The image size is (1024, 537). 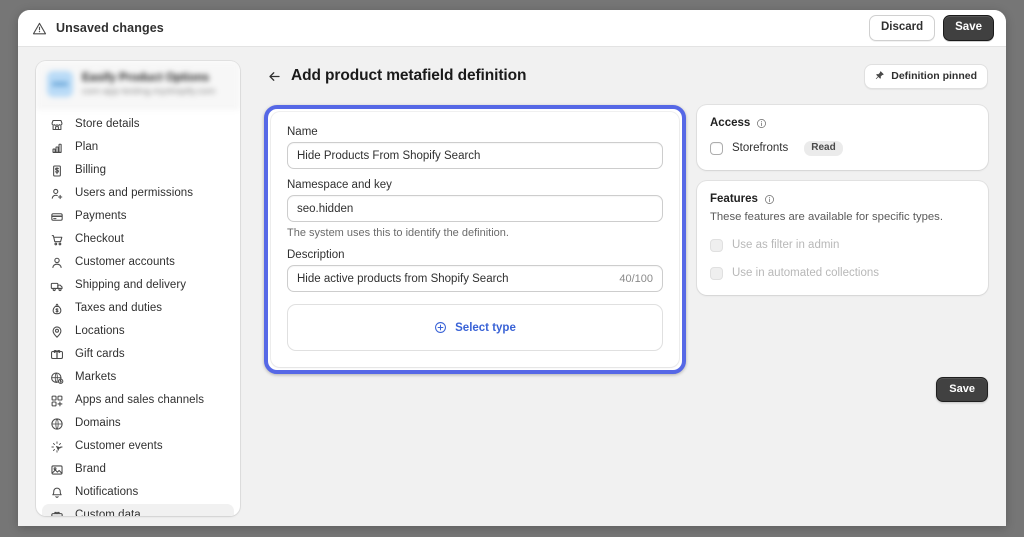 I want to click on definition-pinned-label: Definition pinned, so click(x=934, y=75).